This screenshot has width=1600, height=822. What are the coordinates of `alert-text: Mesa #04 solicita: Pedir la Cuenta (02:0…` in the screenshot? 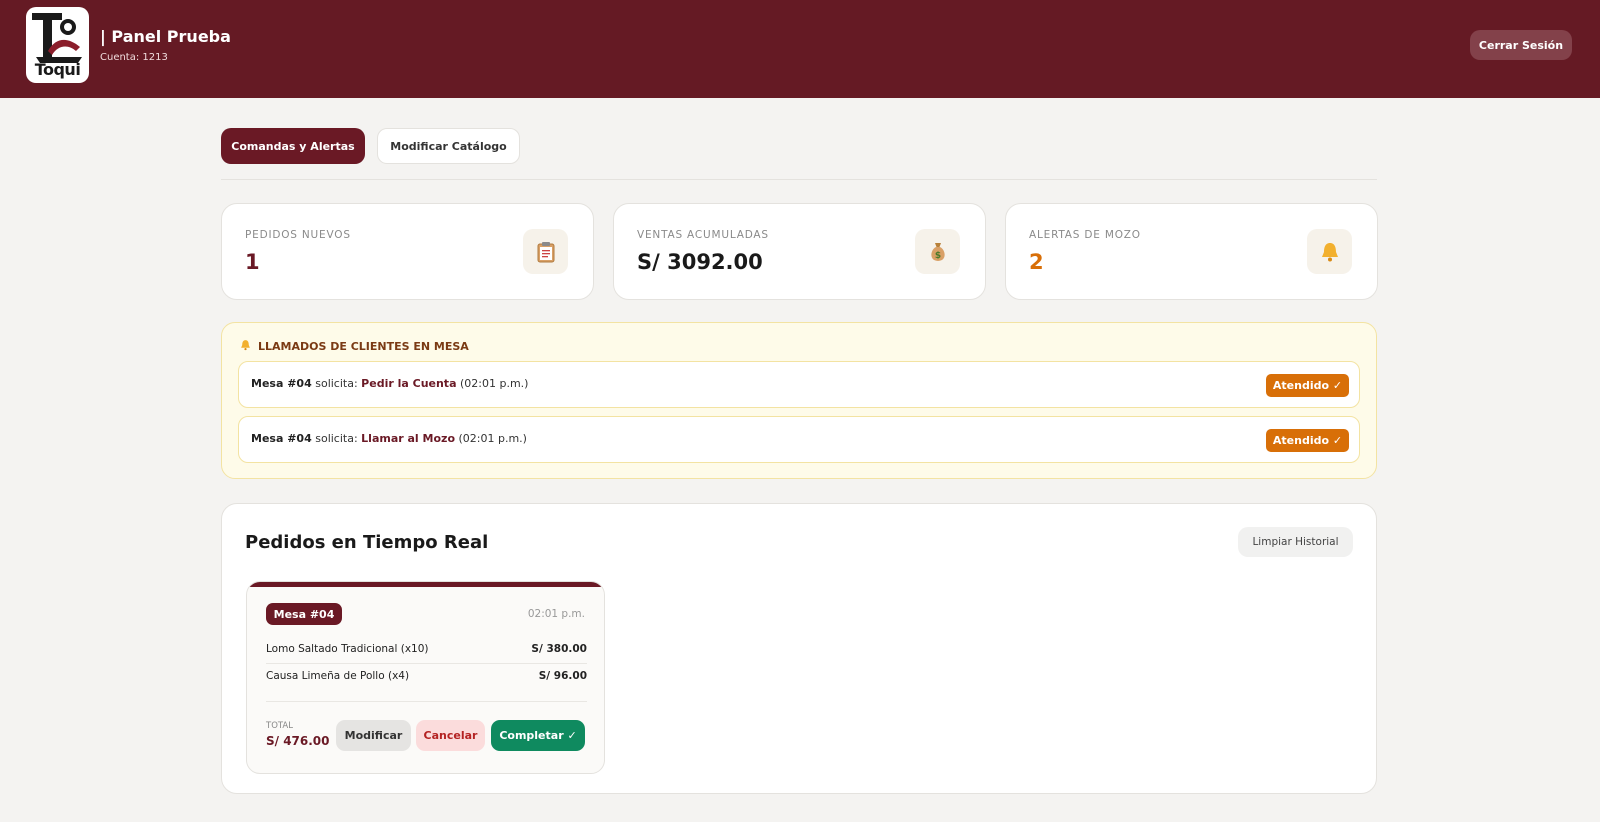 It's located at (389, 383).